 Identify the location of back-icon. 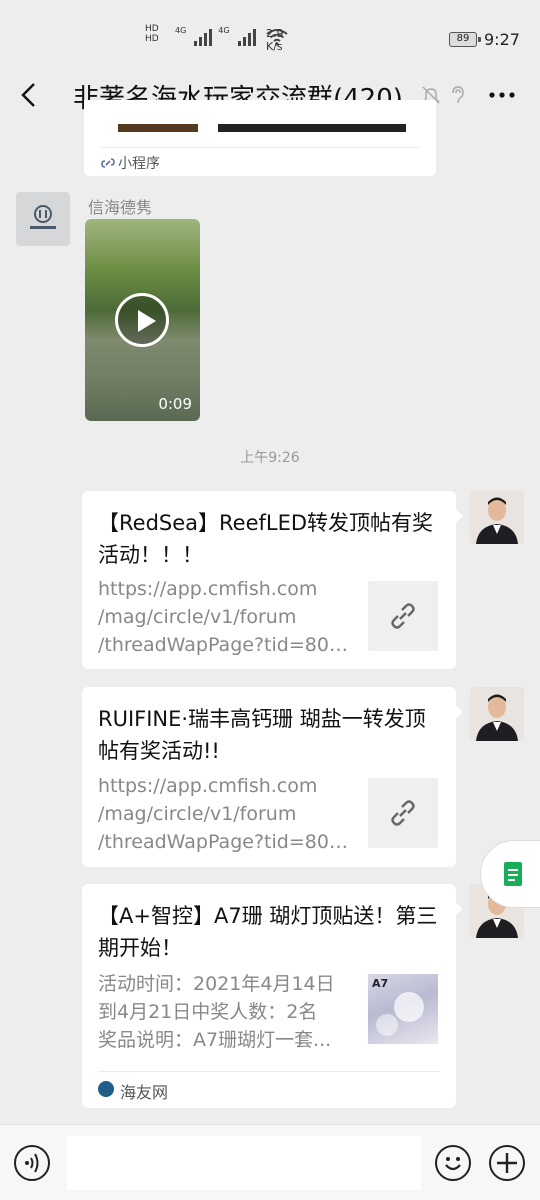
(29, 95).